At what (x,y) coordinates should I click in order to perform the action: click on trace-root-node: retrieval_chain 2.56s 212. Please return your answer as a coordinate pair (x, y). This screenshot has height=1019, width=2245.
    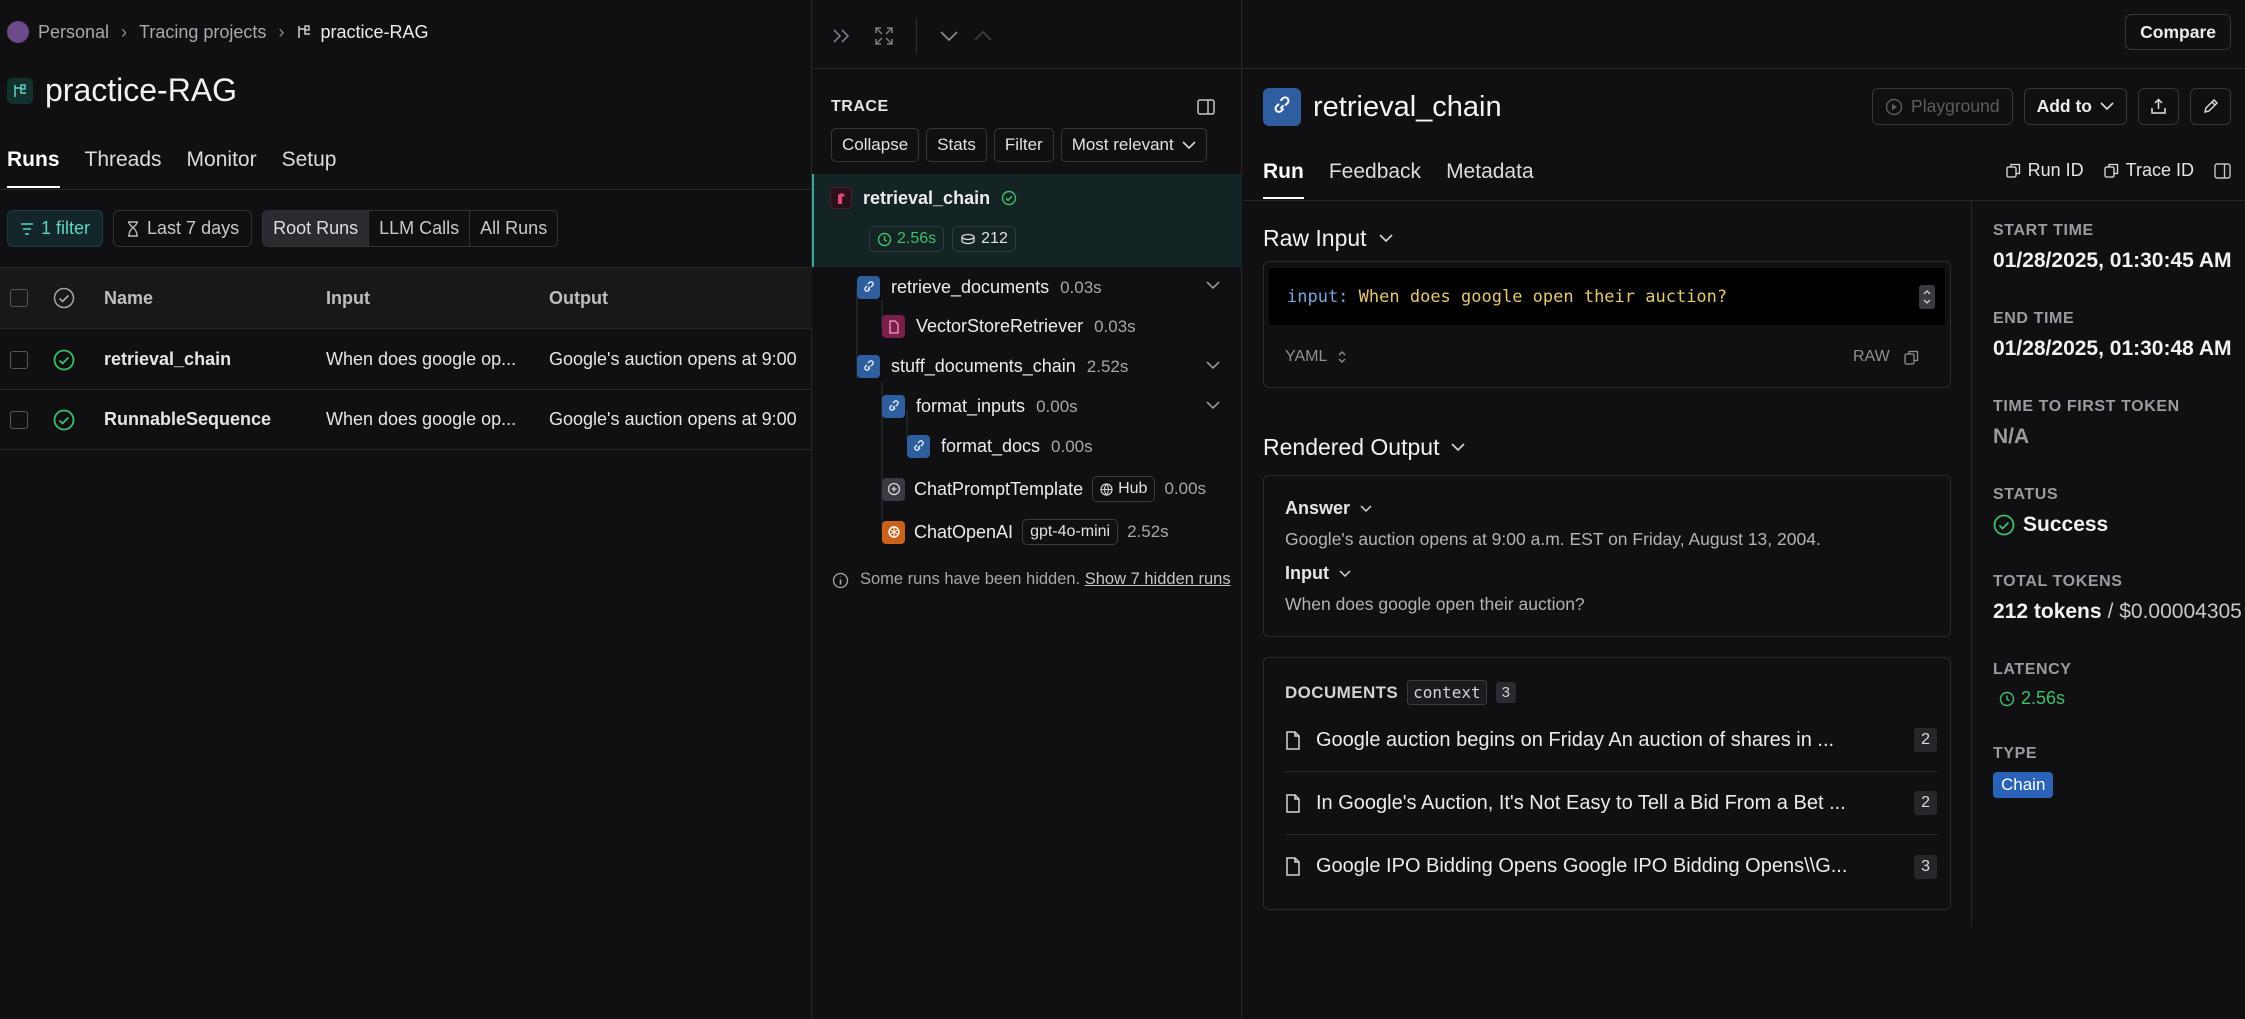
    Looking at the image, I should click on (1027, 220).